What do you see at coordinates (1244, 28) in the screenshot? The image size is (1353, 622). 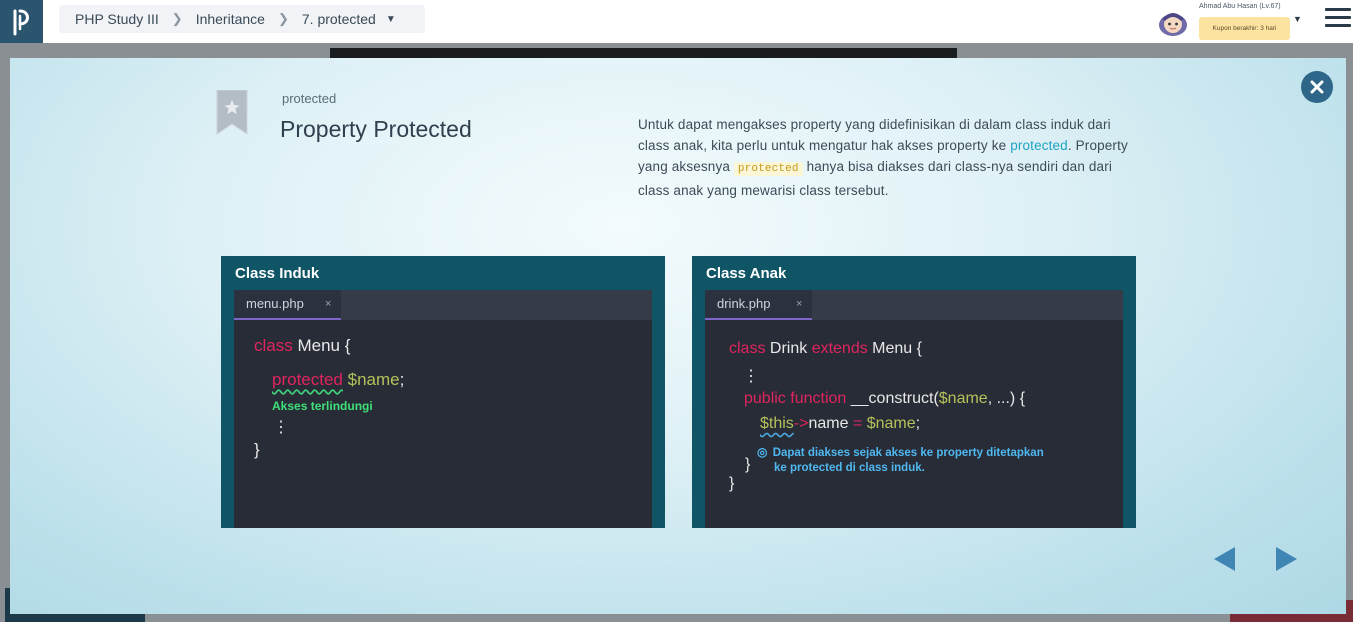 I see `coupon-badge: Kupon berakhir: 3 hari` at bounding box center [1244, 28].